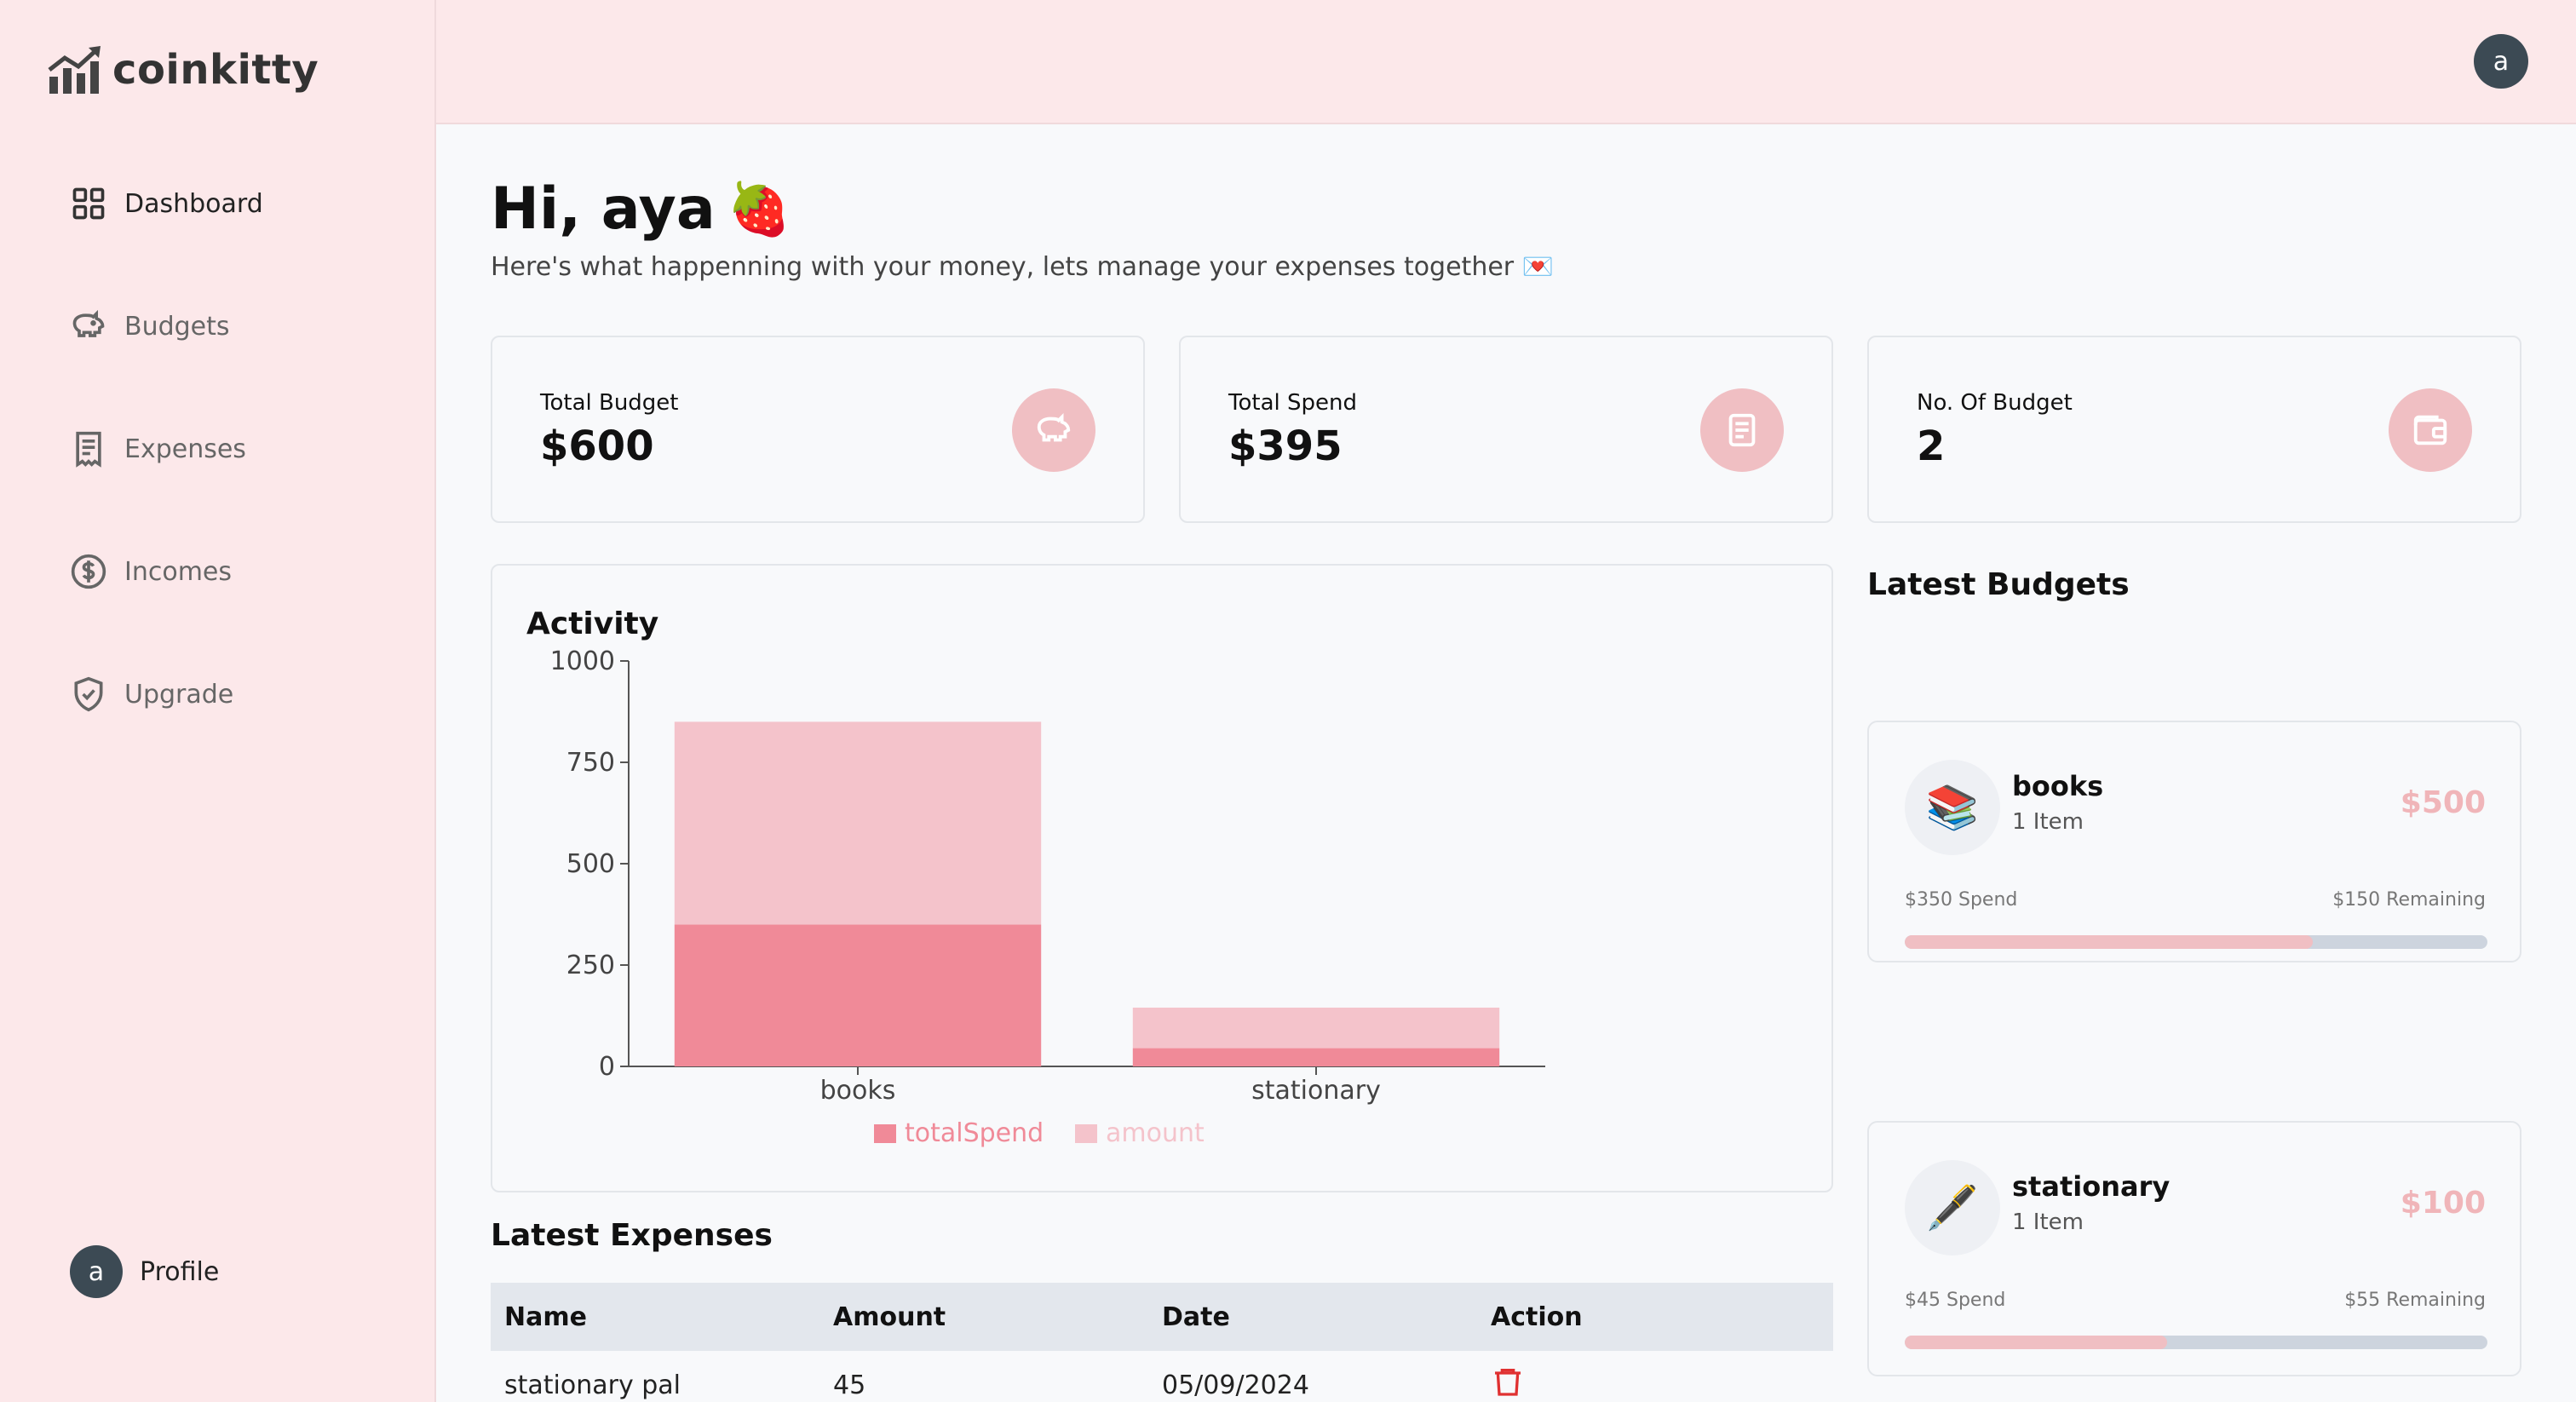  What do you see at coordinates (1956, 1300) in the screenshot?
I see `budget-spend: $45 Spend` at bounding box center [1956, 1300].